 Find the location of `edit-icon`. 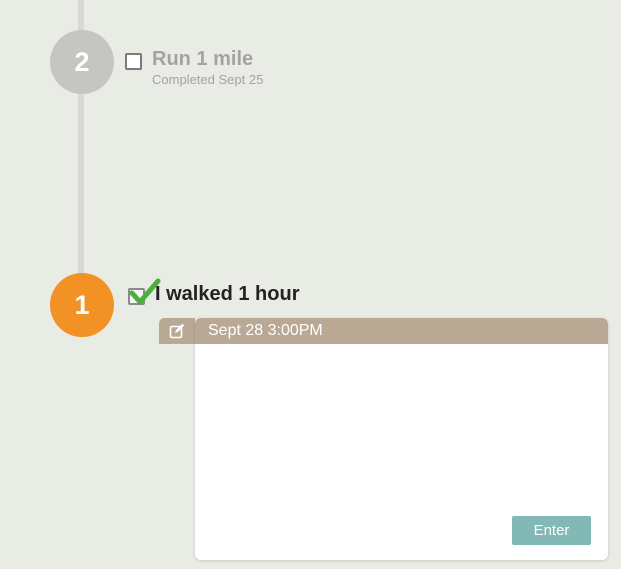

edit-icon is located at coordinates (177, 331).